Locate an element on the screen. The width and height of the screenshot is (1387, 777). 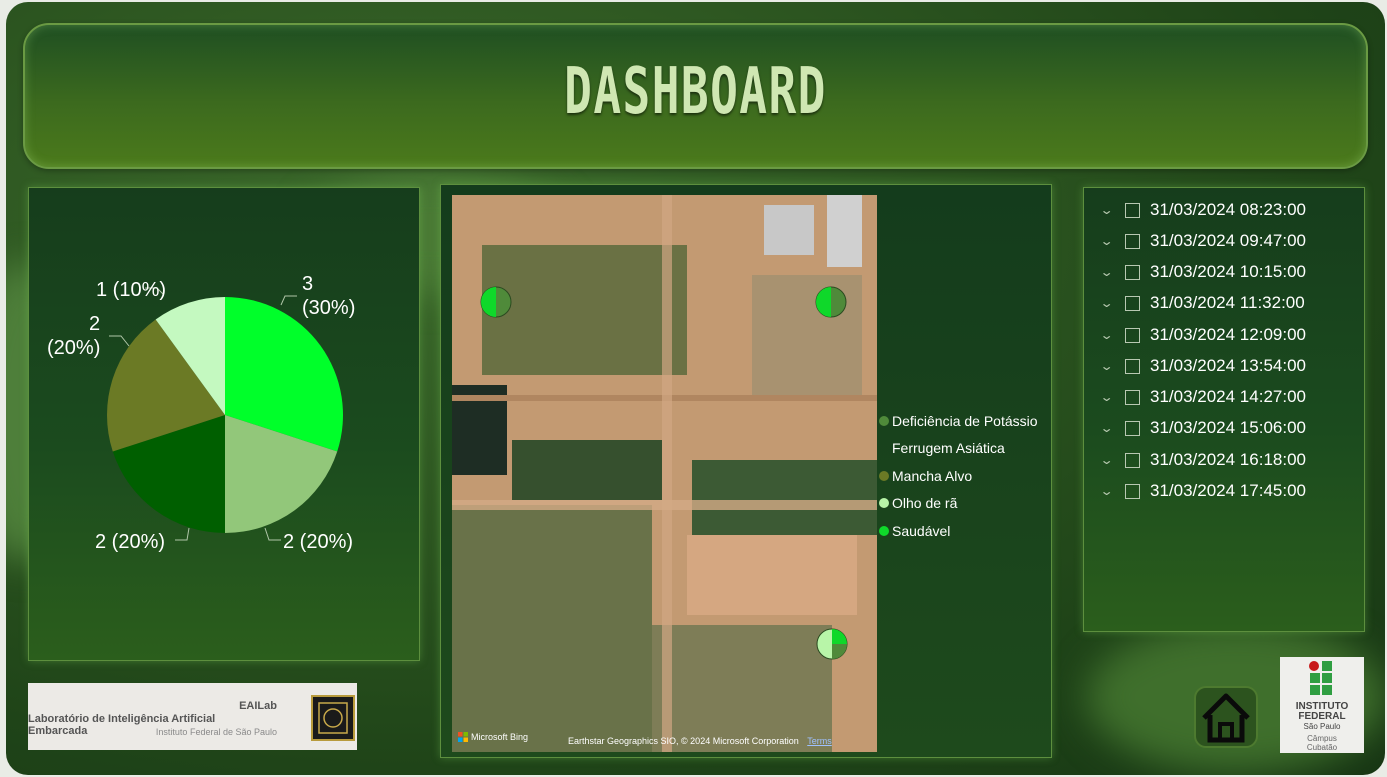
timestamp-item: ⌄ 31/03/2024 16:18:00 is located at coordinates (1203, 460).